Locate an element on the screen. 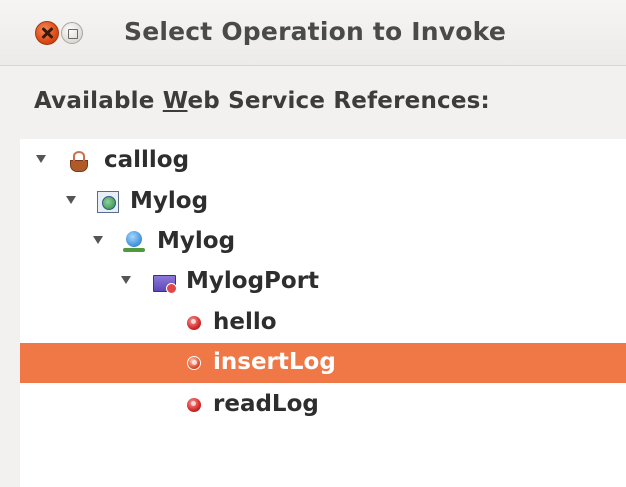  tree-node-label: calllog is located at coordinates (147, 160).